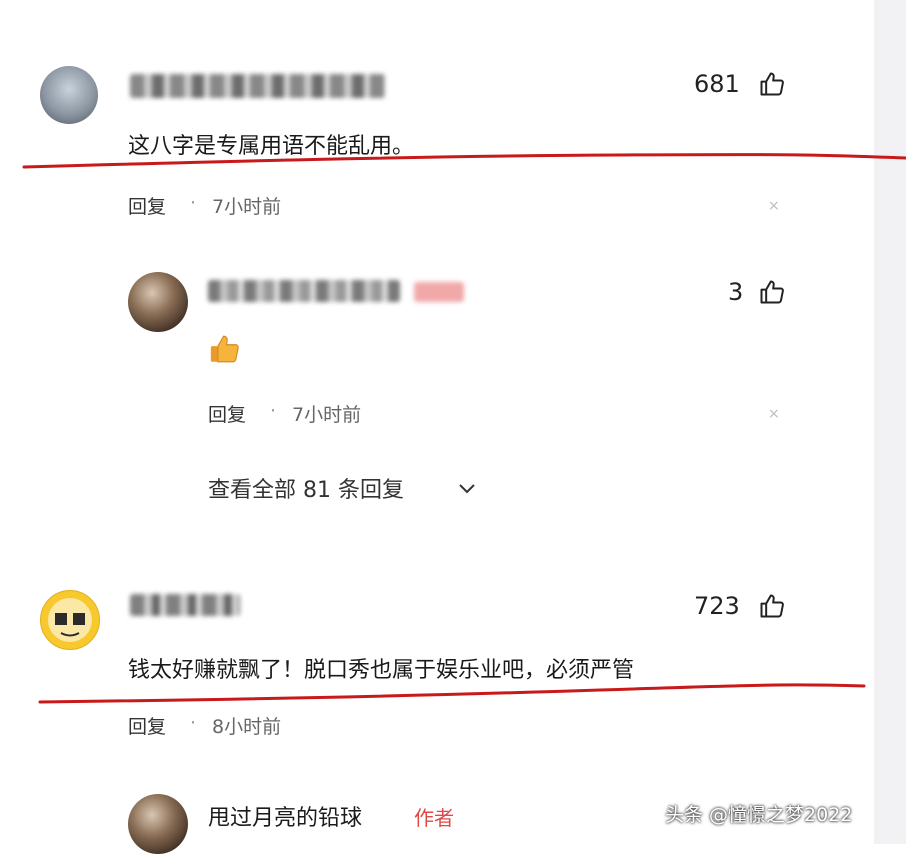 This screenshot has width=906, height=854. Describe the element at coordinates (439, 292) in the screenshot. I see `user-badge-blurred` at that location.